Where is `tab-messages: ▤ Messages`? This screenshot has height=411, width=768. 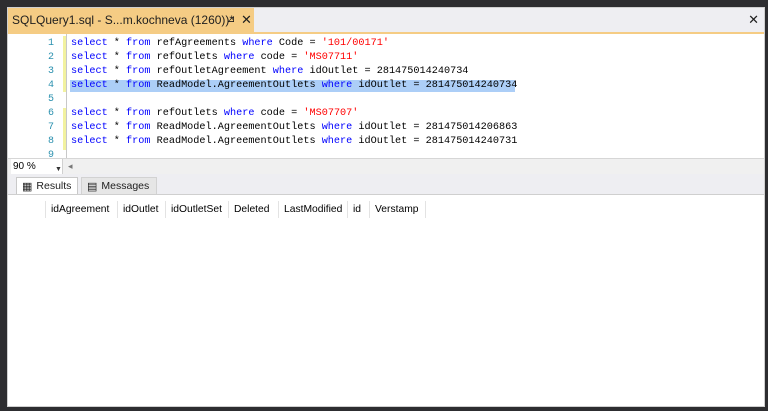
tab-messages: ▤ Messages is located at coordinates (119, 185).